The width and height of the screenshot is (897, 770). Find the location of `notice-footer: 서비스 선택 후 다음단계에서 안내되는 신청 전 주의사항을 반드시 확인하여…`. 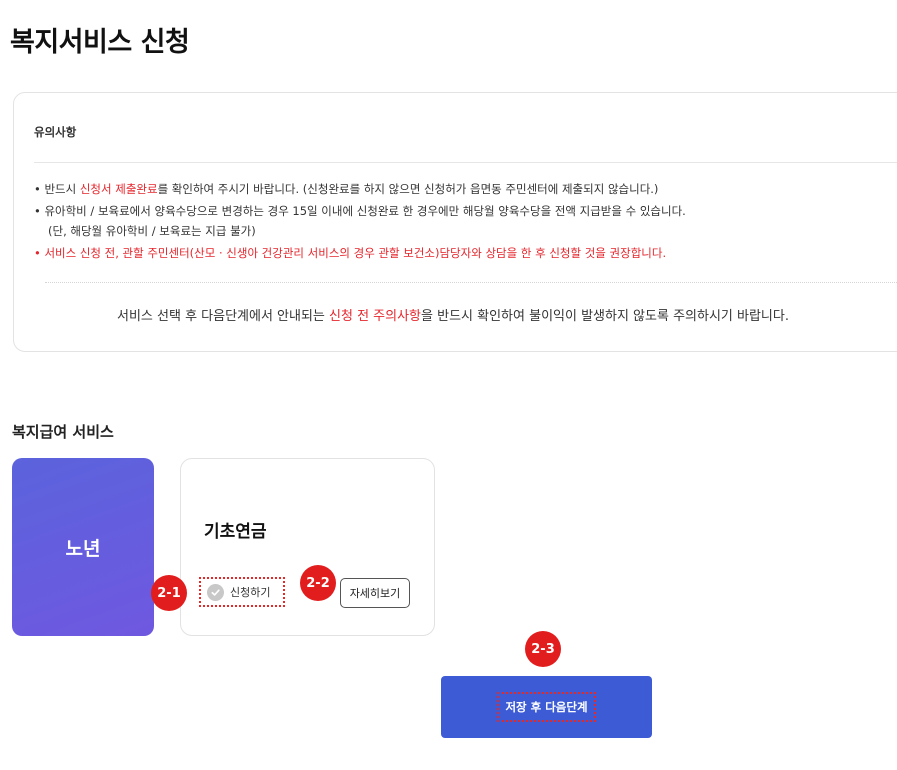

notice-footer: 서비스 선택 후 다음단계에서 안내되는 신청 전 주의사항을 반드시 확인하여… is located at coordinates (453, 314).